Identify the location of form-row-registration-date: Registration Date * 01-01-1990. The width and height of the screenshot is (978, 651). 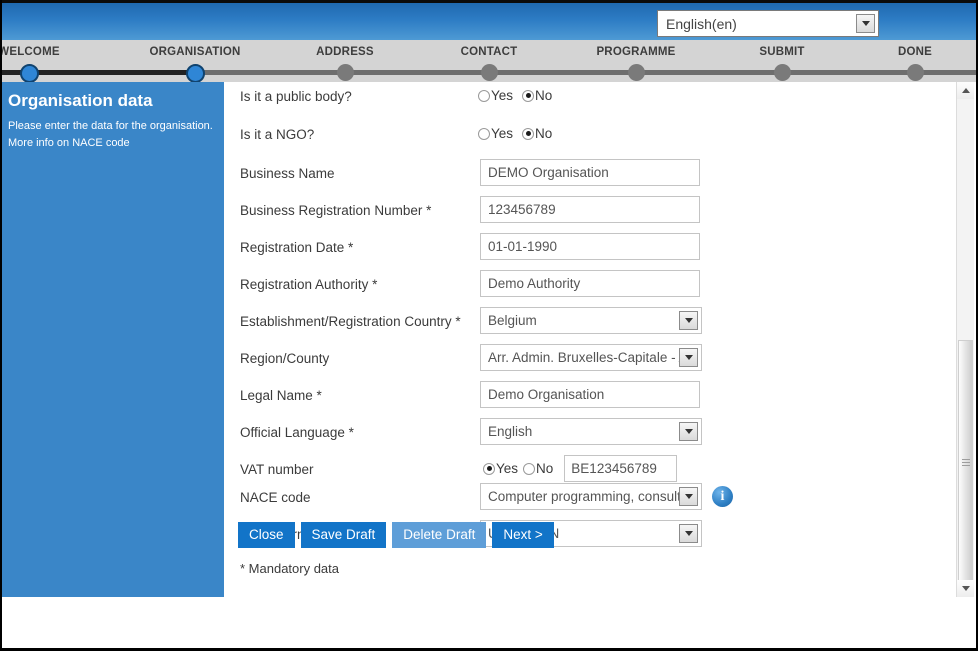
(578, 251).